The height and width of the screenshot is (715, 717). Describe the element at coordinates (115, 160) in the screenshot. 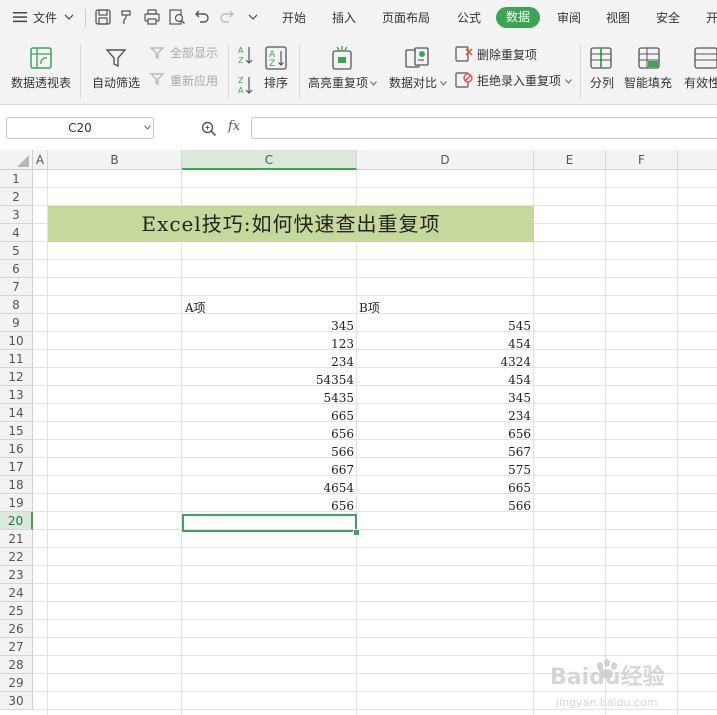

I see `column-header-b: B` at that location.